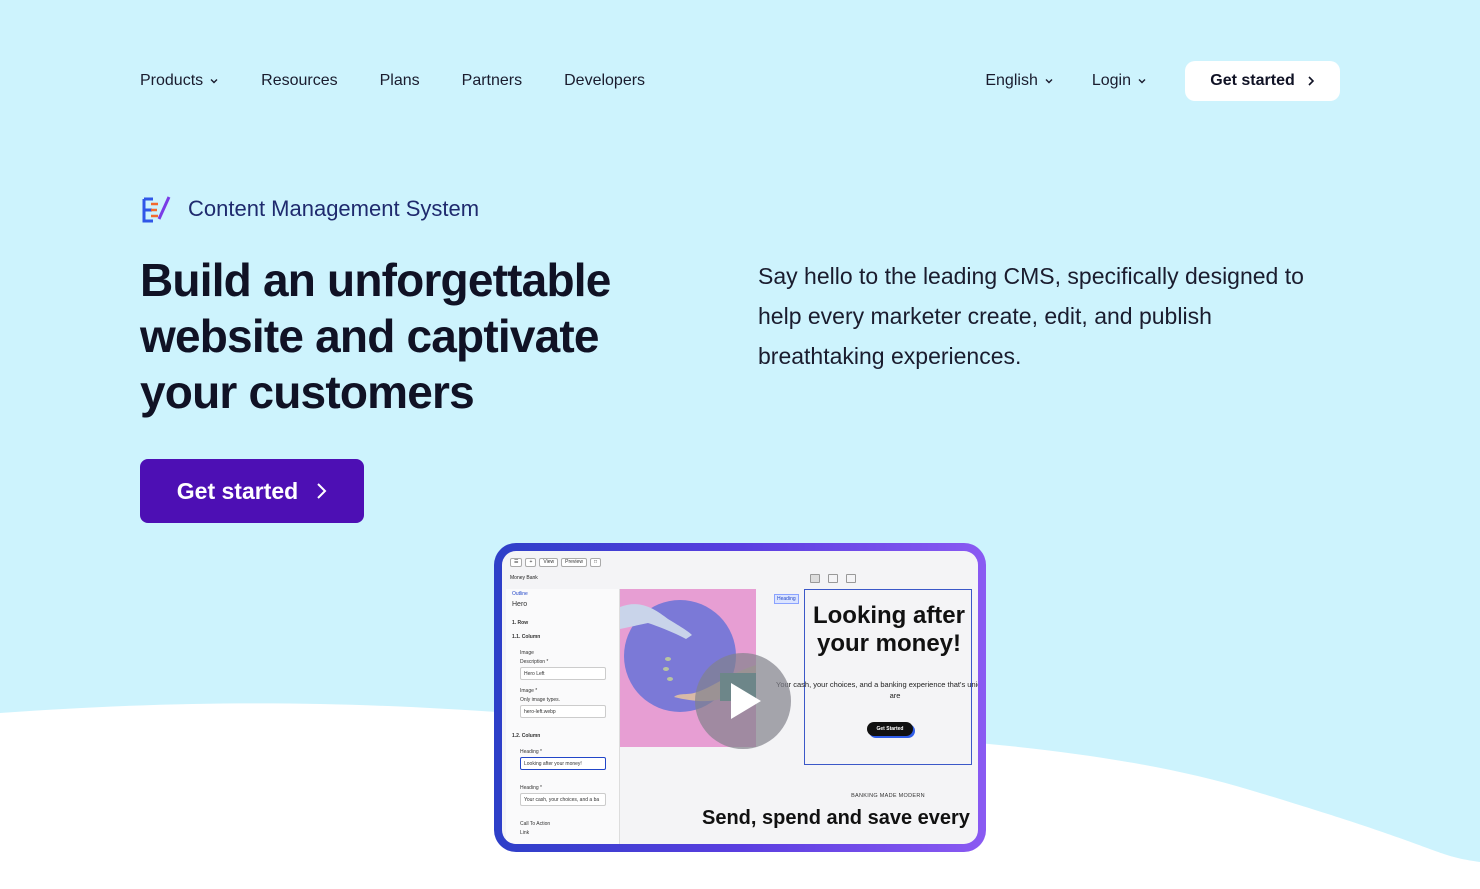  I want to click on preview-eyebrow: BANKING MADE MODERN, so click(888, 796).